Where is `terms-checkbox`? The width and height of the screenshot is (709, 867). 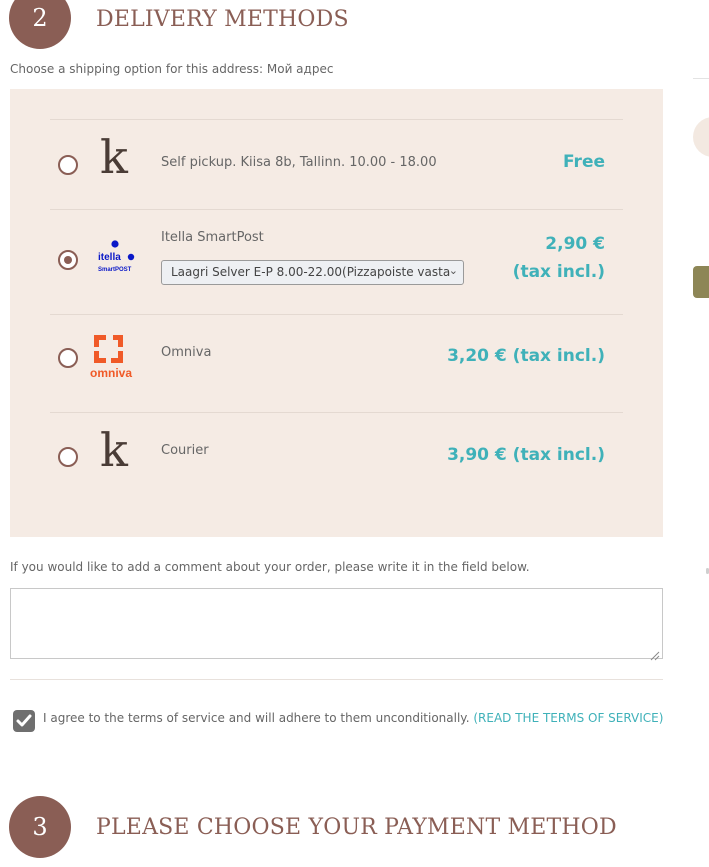
terms-checkbox is located at coordinates (24, 721).